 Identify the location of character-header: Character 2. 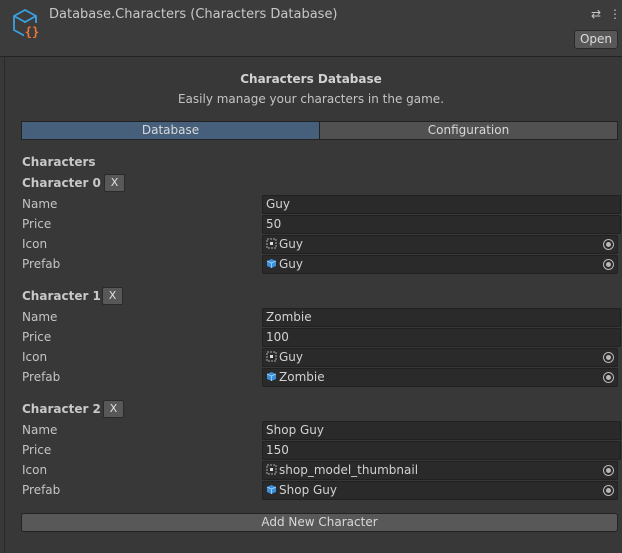
(61, 409).